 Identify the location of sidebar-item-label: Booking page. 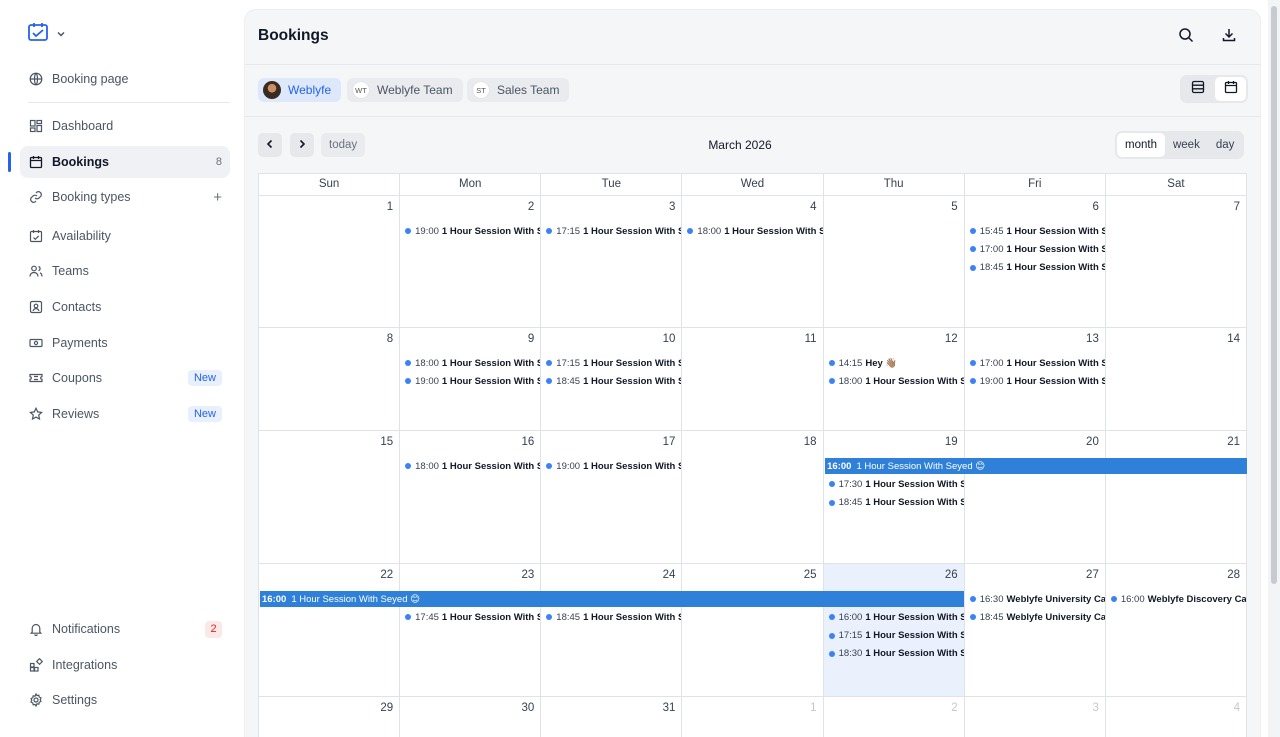
(90, 79).